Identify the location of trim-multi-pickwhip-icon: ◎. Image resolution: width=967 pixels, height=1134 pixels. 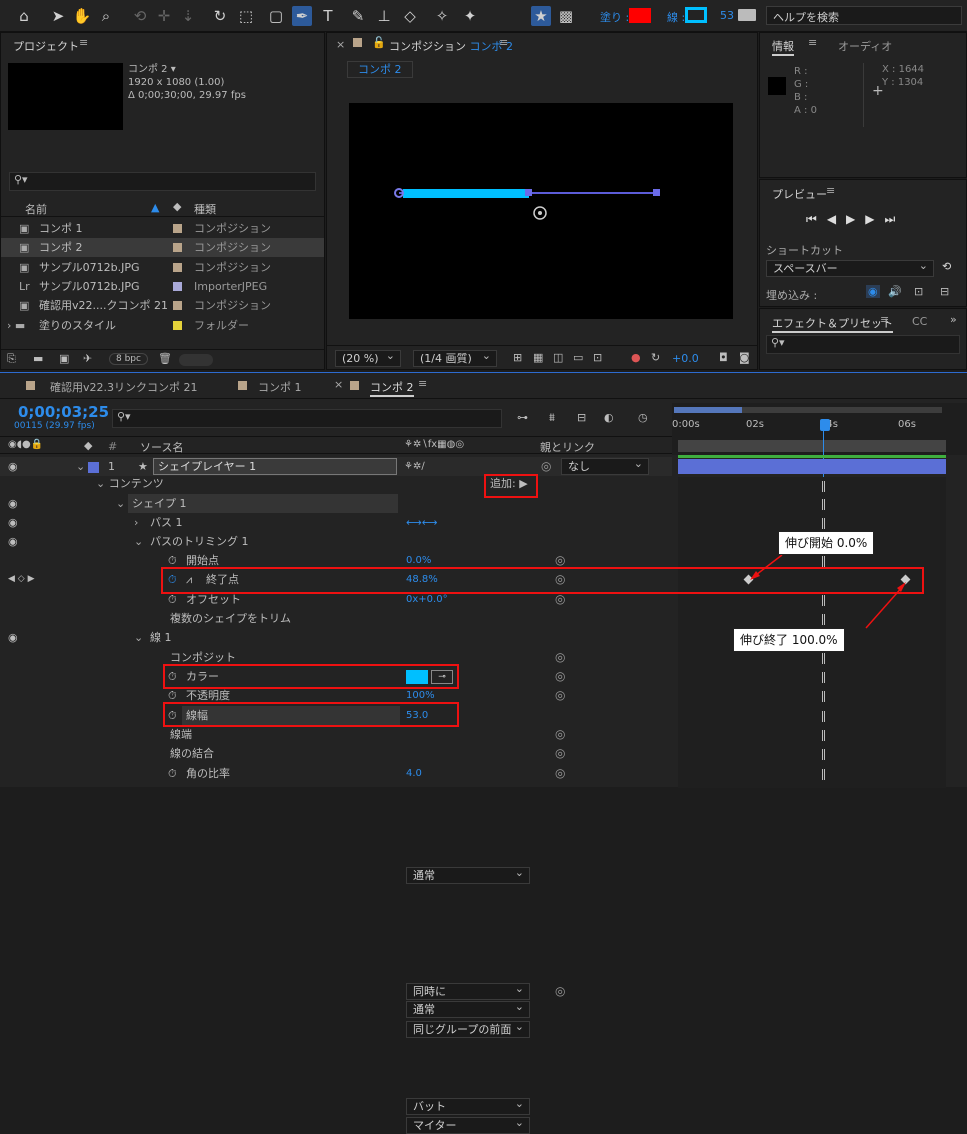
(560, 991).